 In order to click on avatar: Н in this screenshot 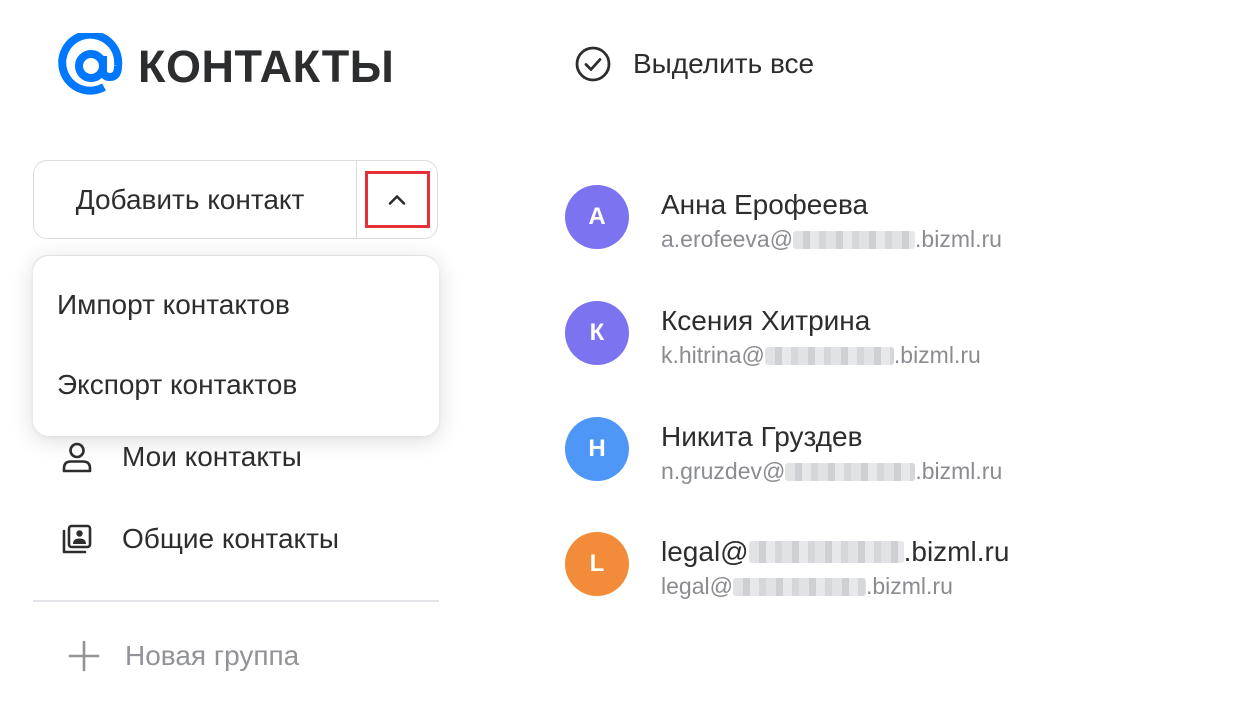, I will do `click(597, 449)`.